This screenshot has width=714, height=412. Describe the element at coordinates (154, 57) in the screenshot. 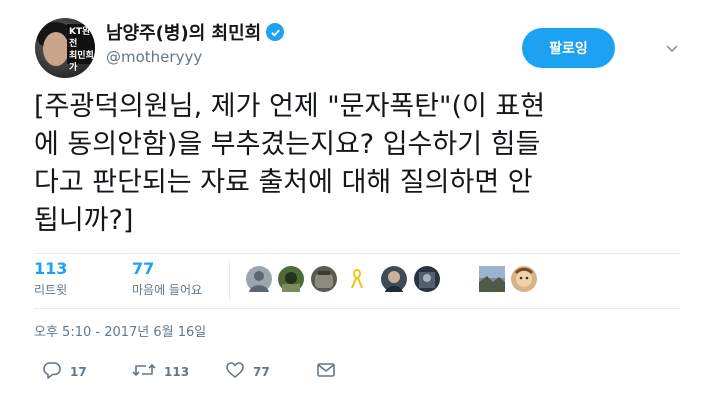

I see `user-handle: @motheryyy` at that location.